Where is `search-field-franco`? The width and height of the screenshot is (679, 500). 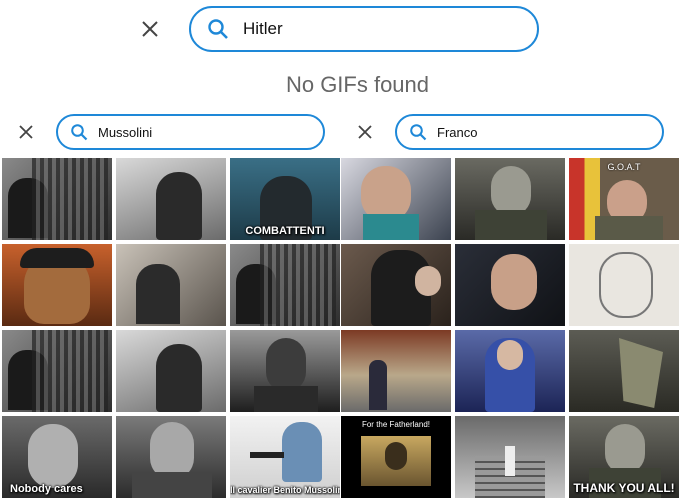 search-field-franco is located at coordinates (529, 132).